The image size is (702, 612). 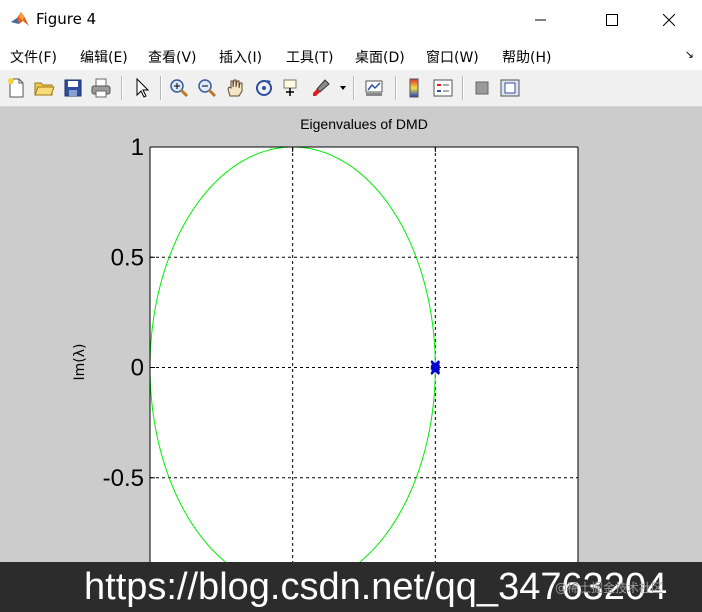 I want to click on zoom-out-icon, so click(x=207, y=88).